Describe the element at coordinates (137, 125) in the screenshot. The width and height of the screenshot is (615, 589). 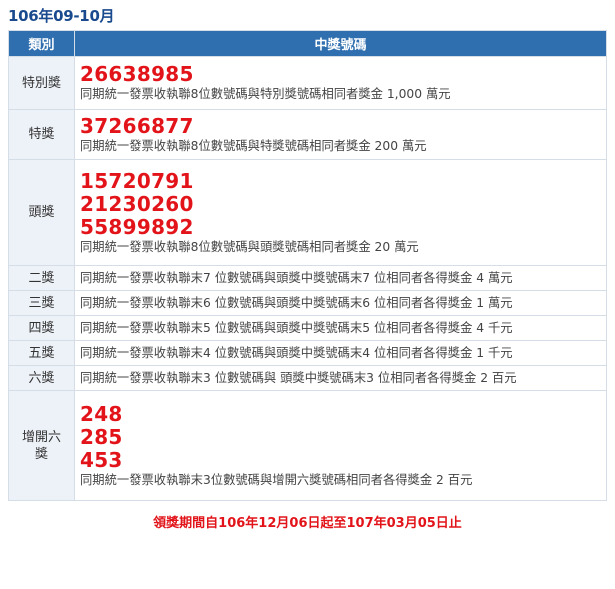
I see `winning-number: 37266877` at that location.